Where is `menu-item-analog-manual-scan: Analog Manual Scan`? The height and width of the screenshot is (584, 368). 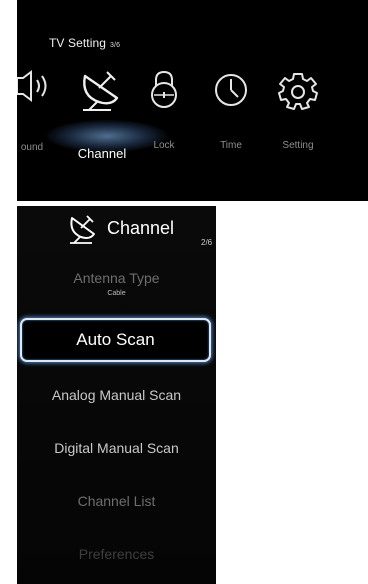 menu-item-analog-manual-scan: Analog Manual Scan is located at coordinates (116, 395).